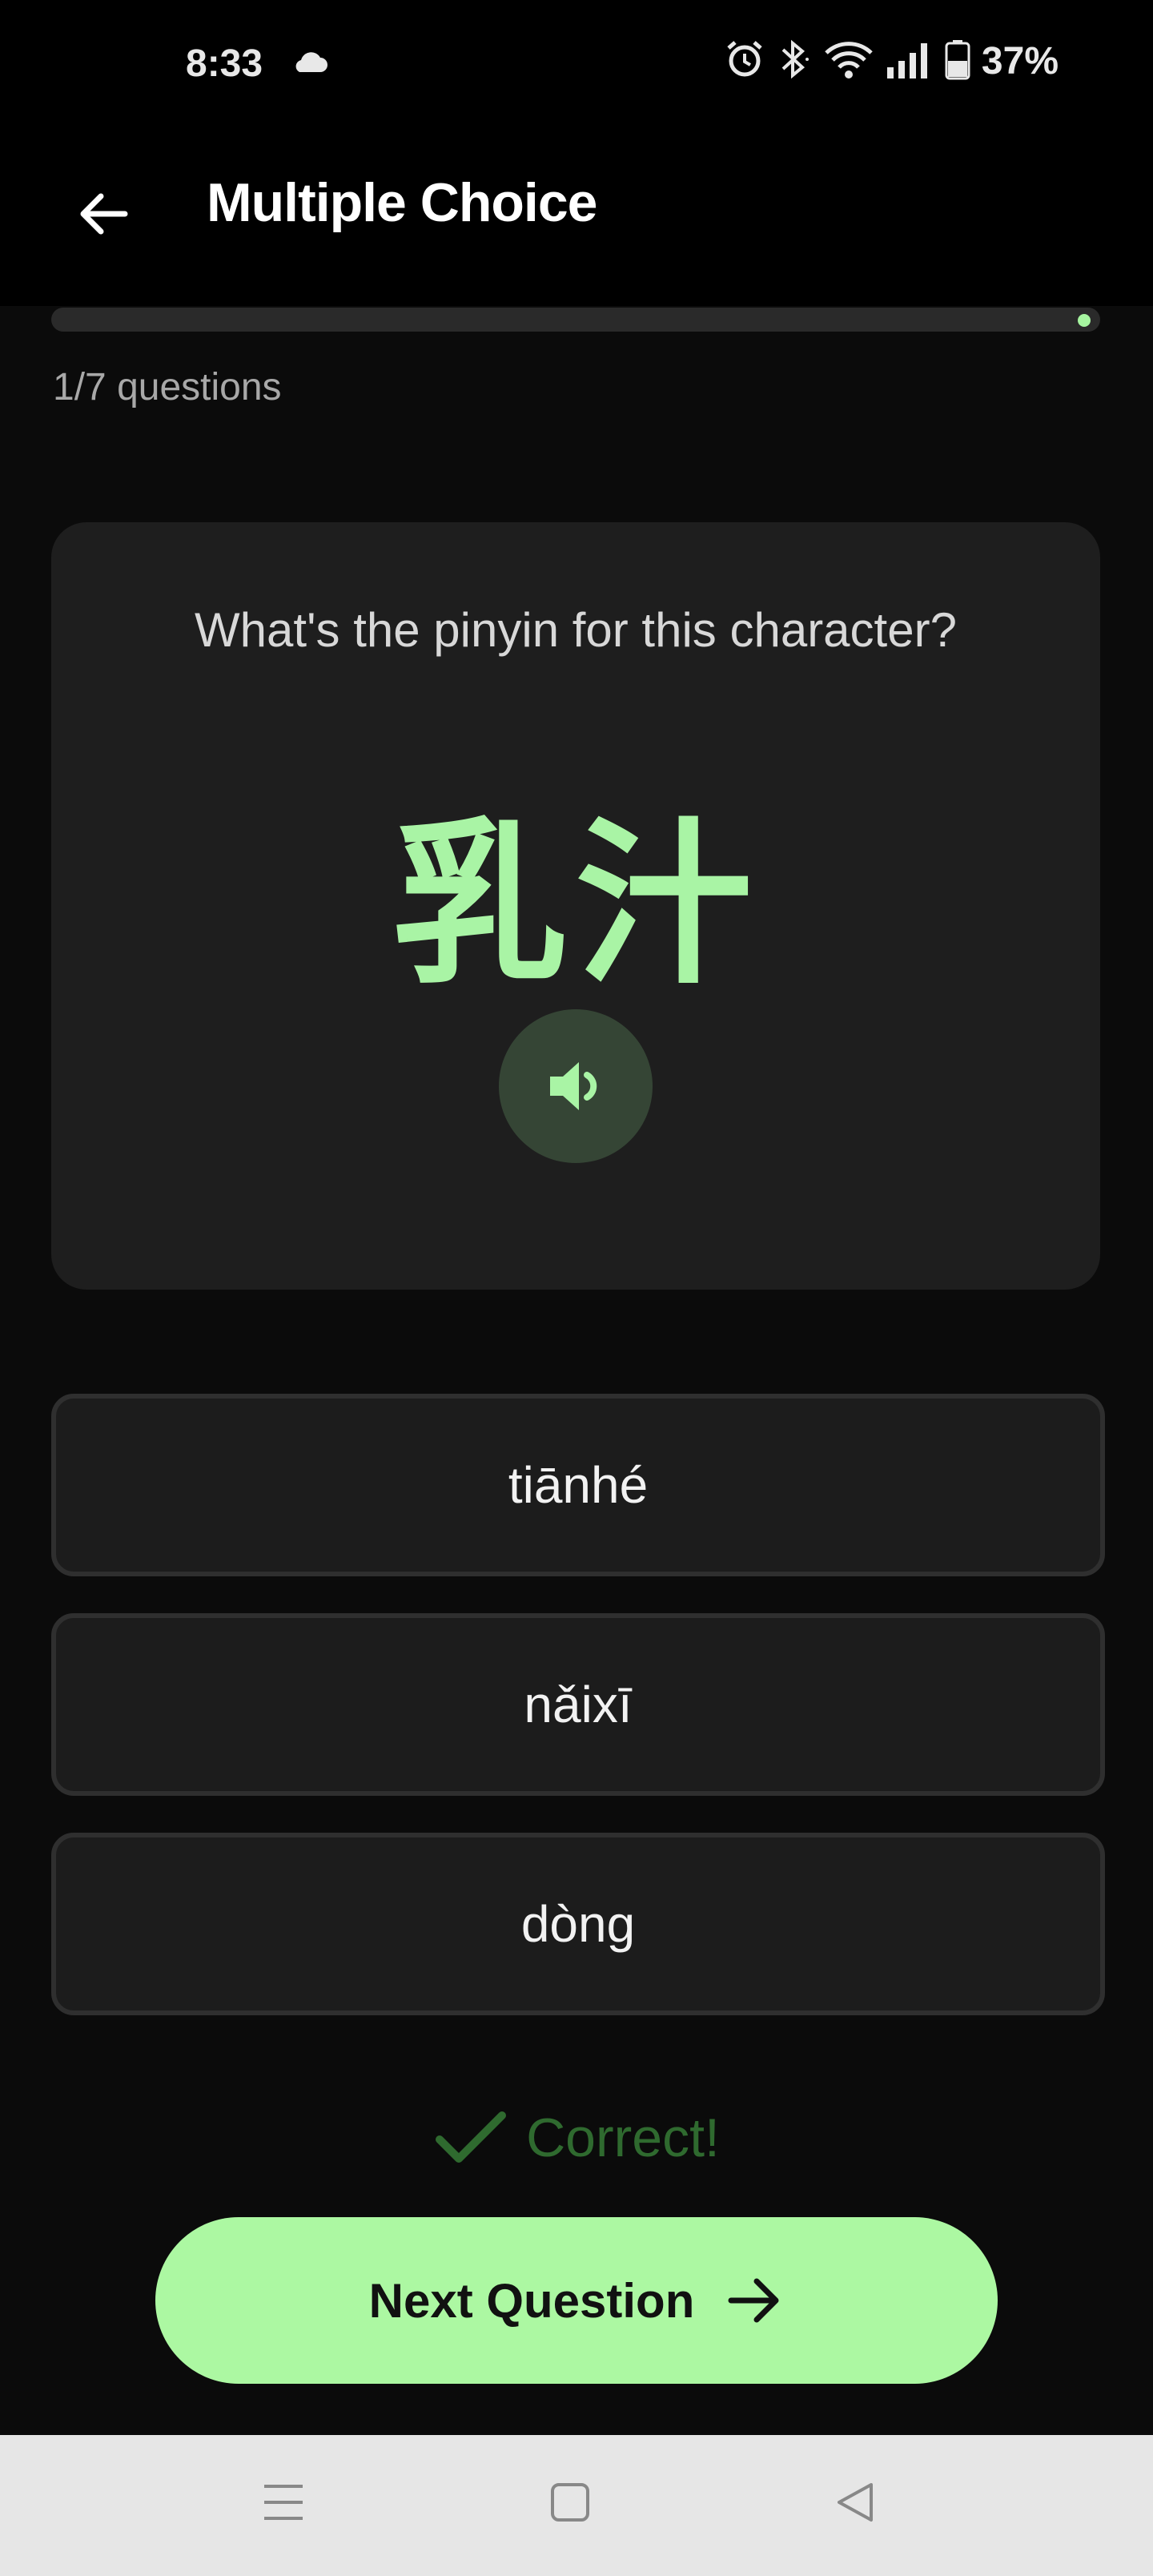  I want to click on signal-icon, so click(910, 61).